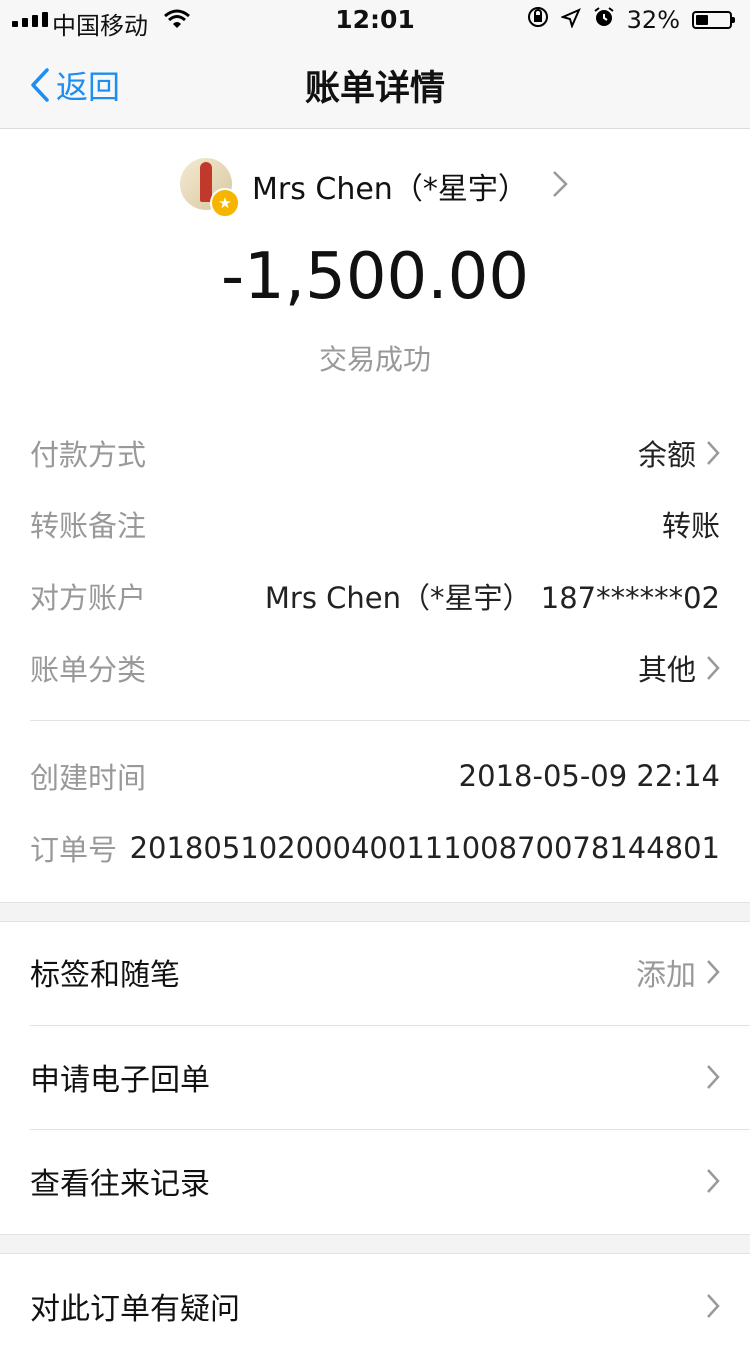 The width and height of the screenshot is (750, 1356). What do you see at coordinates (375, 972) in the screenshot?
I see `tags-notes-row: 标签和随笔 添加` at bounding box center [375, 972].